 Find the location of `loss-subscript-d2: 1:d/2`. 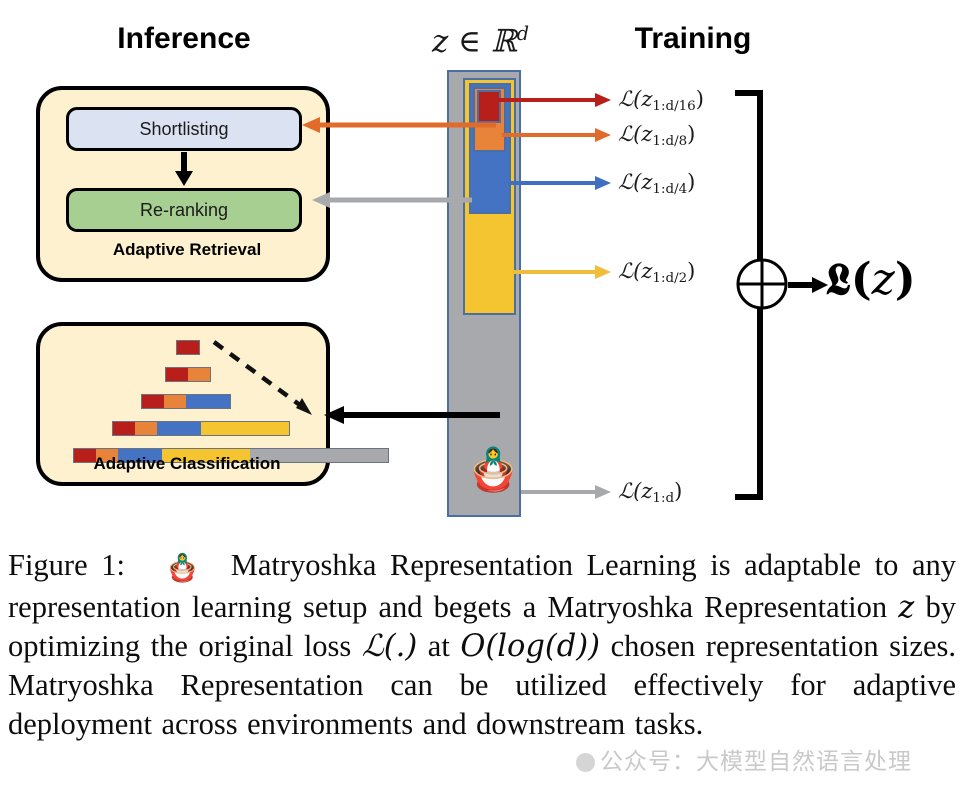

loss-subscript-d2: 1:d/2 is located at coordinates (670, 278).